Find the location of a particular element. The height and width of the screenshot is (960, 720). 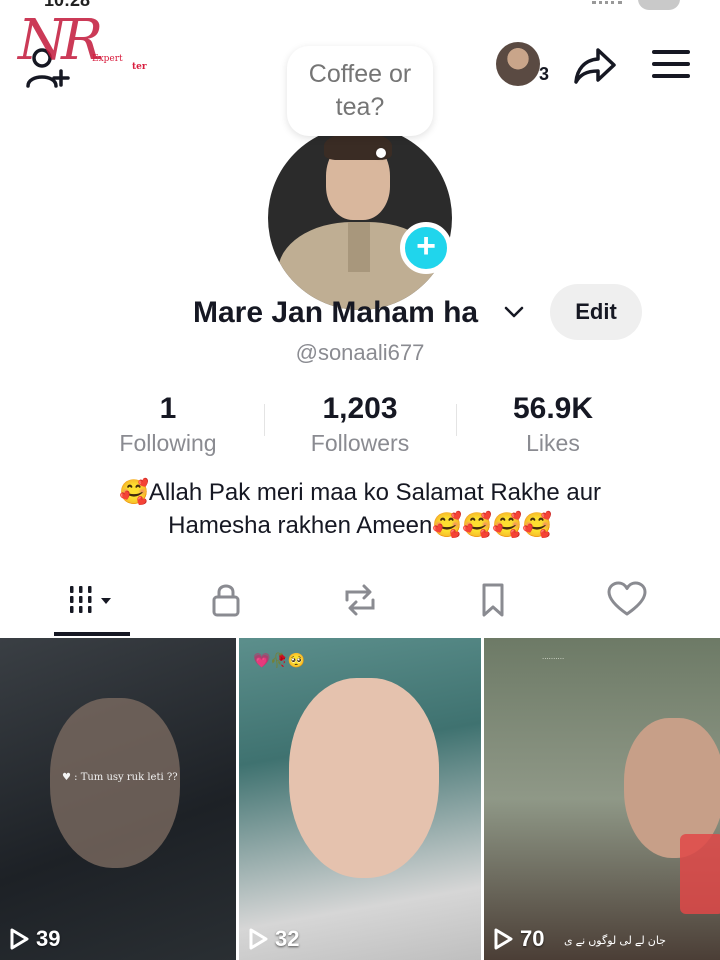

play-count: 39 is located at coordinates (34, 939).